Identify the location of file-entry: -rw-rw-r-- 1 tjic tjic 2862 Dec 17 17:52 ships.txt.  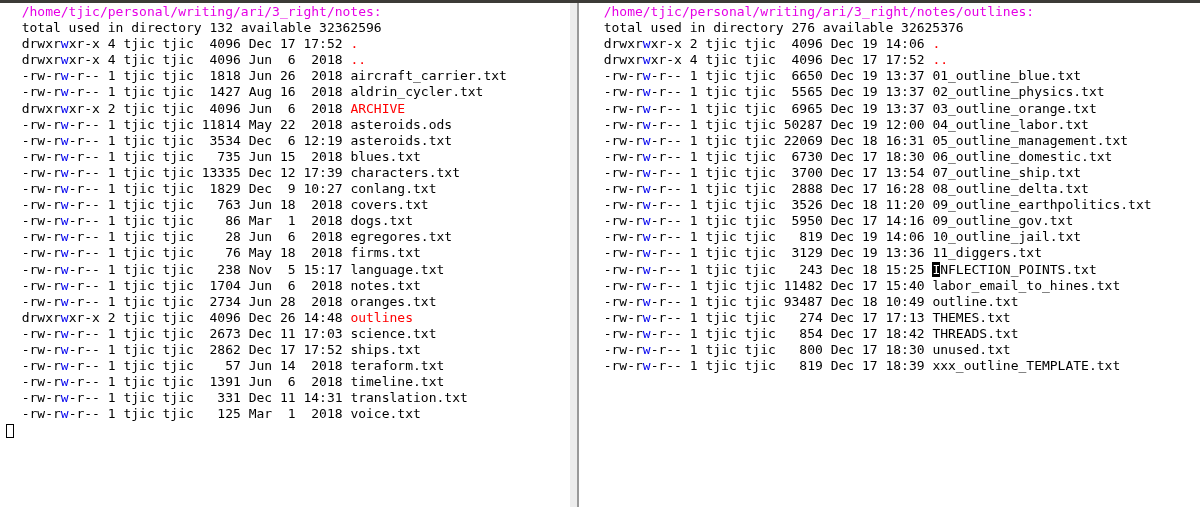
(213, 350).